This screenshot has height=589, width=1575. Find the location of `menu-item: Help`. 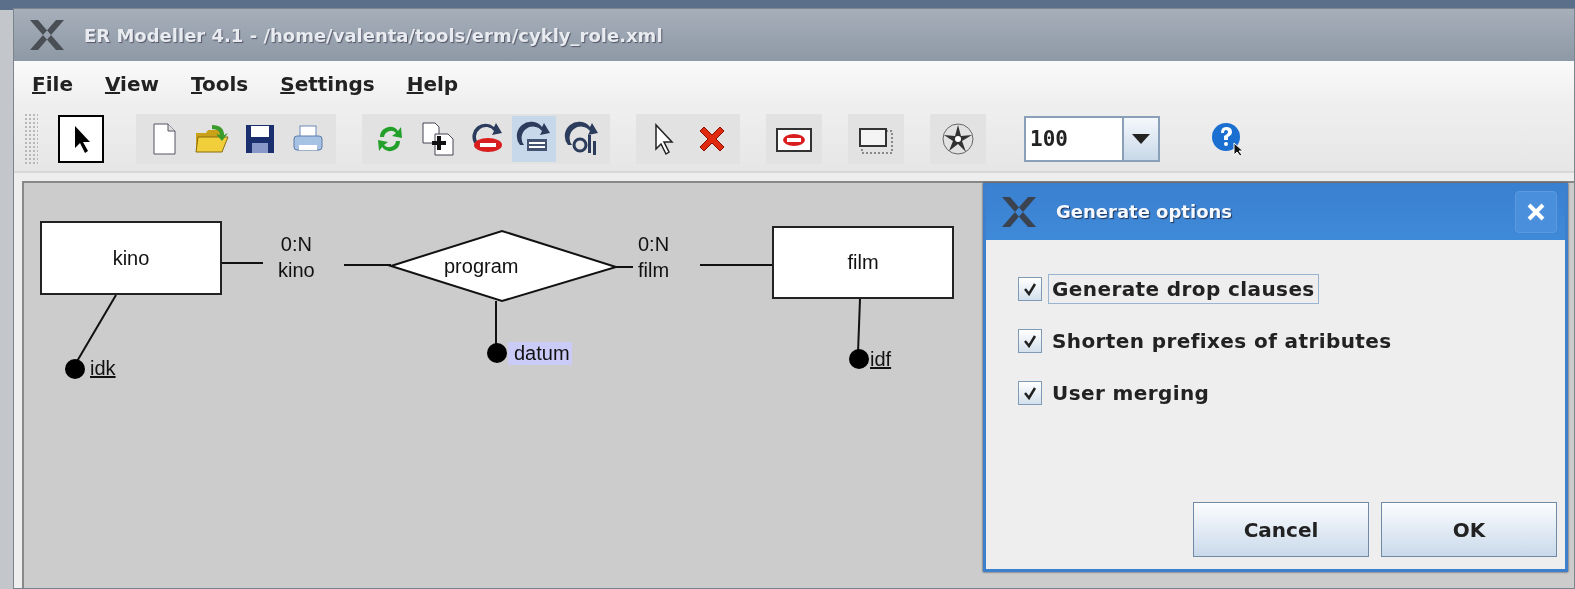

menu-item: Help is located at coordinates (432, 84).